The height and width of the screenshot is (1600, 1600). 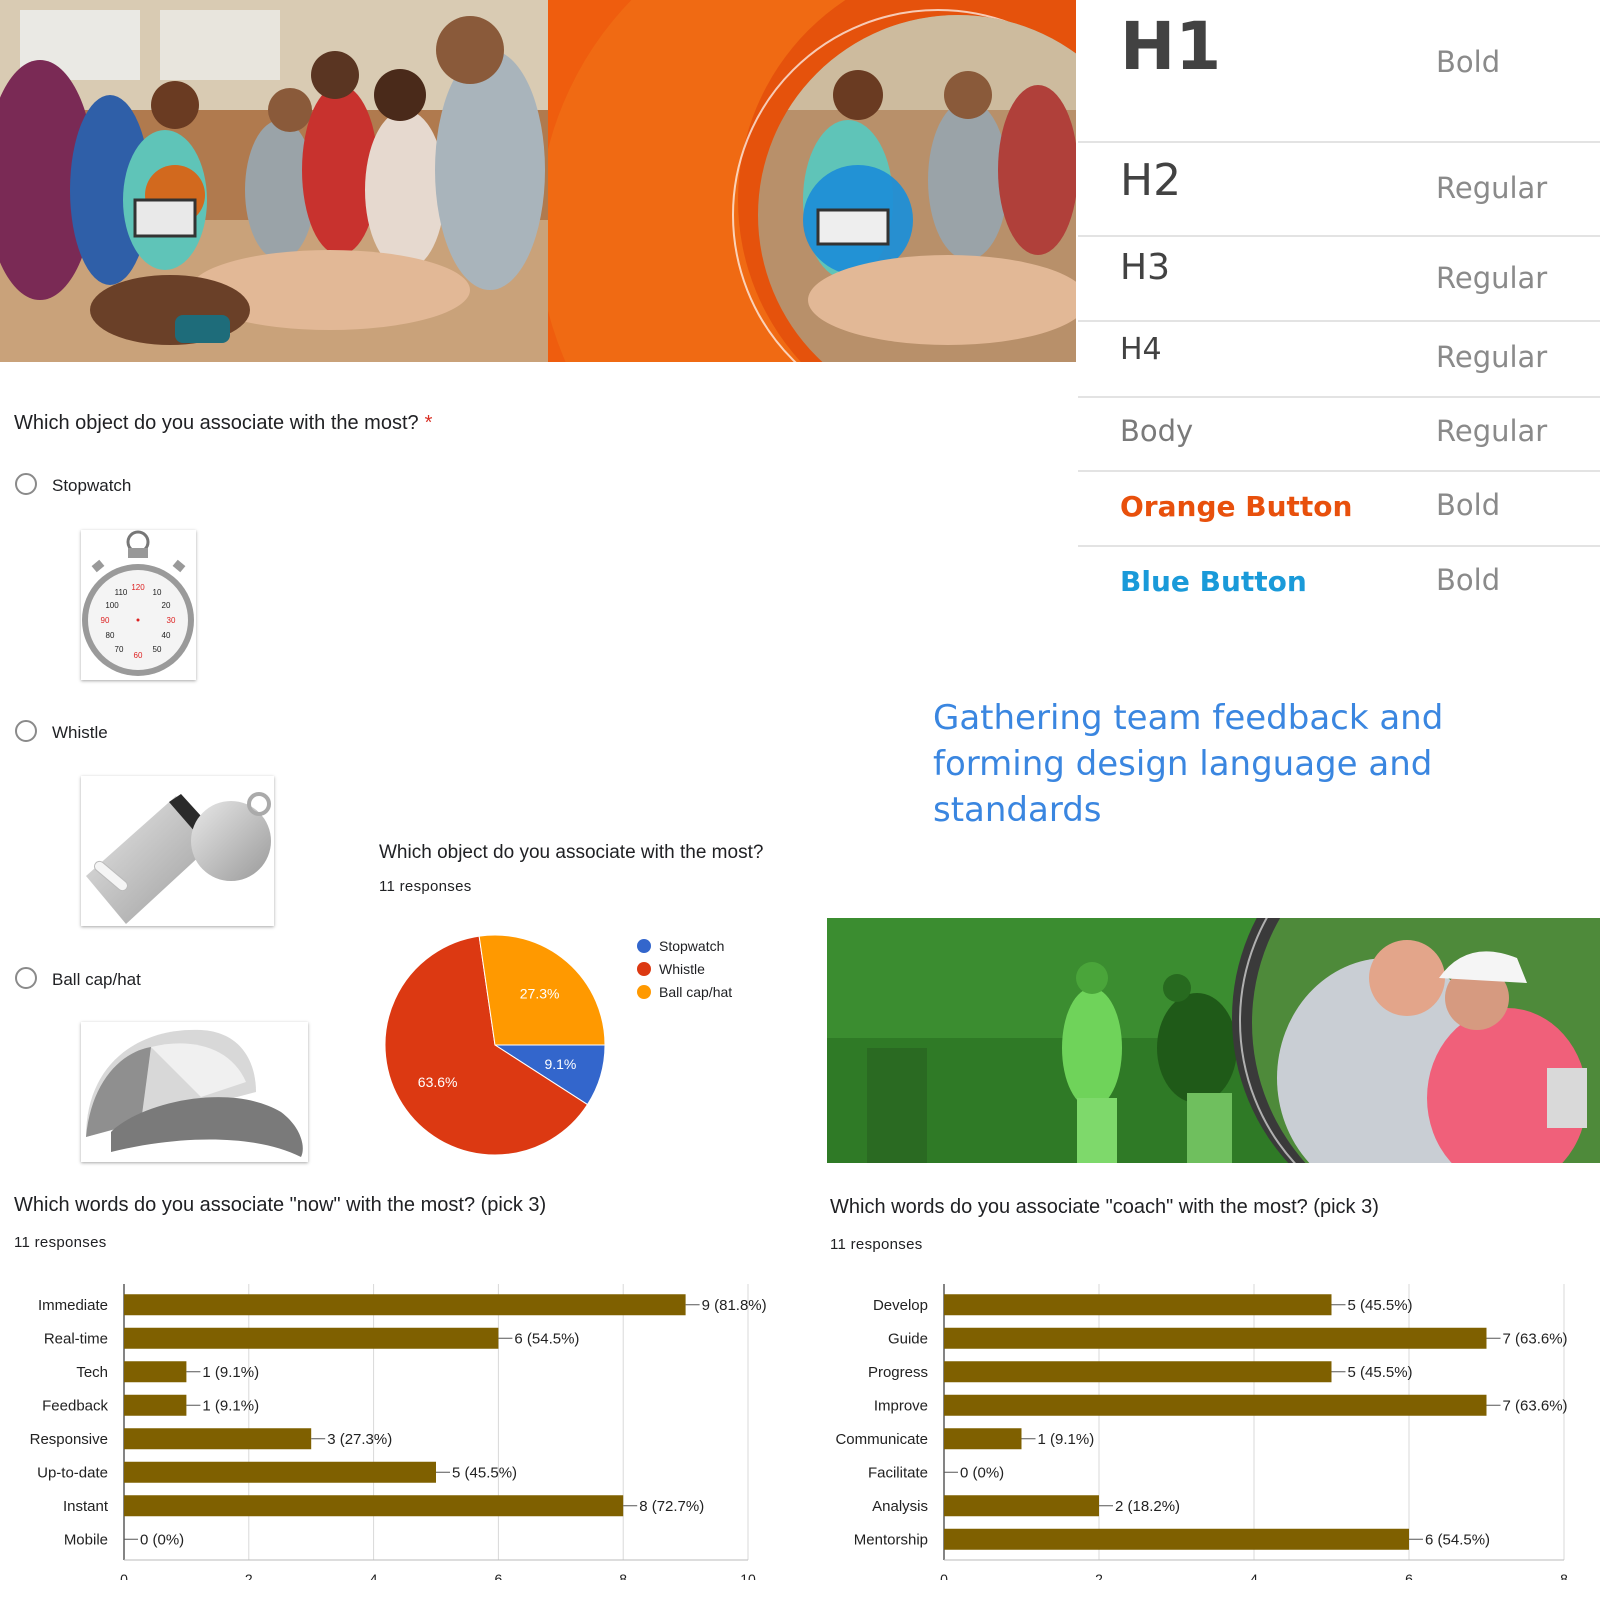 I want to click on data-label-up-to-date: 5 (45.5%), so click(x=484, y=1472).